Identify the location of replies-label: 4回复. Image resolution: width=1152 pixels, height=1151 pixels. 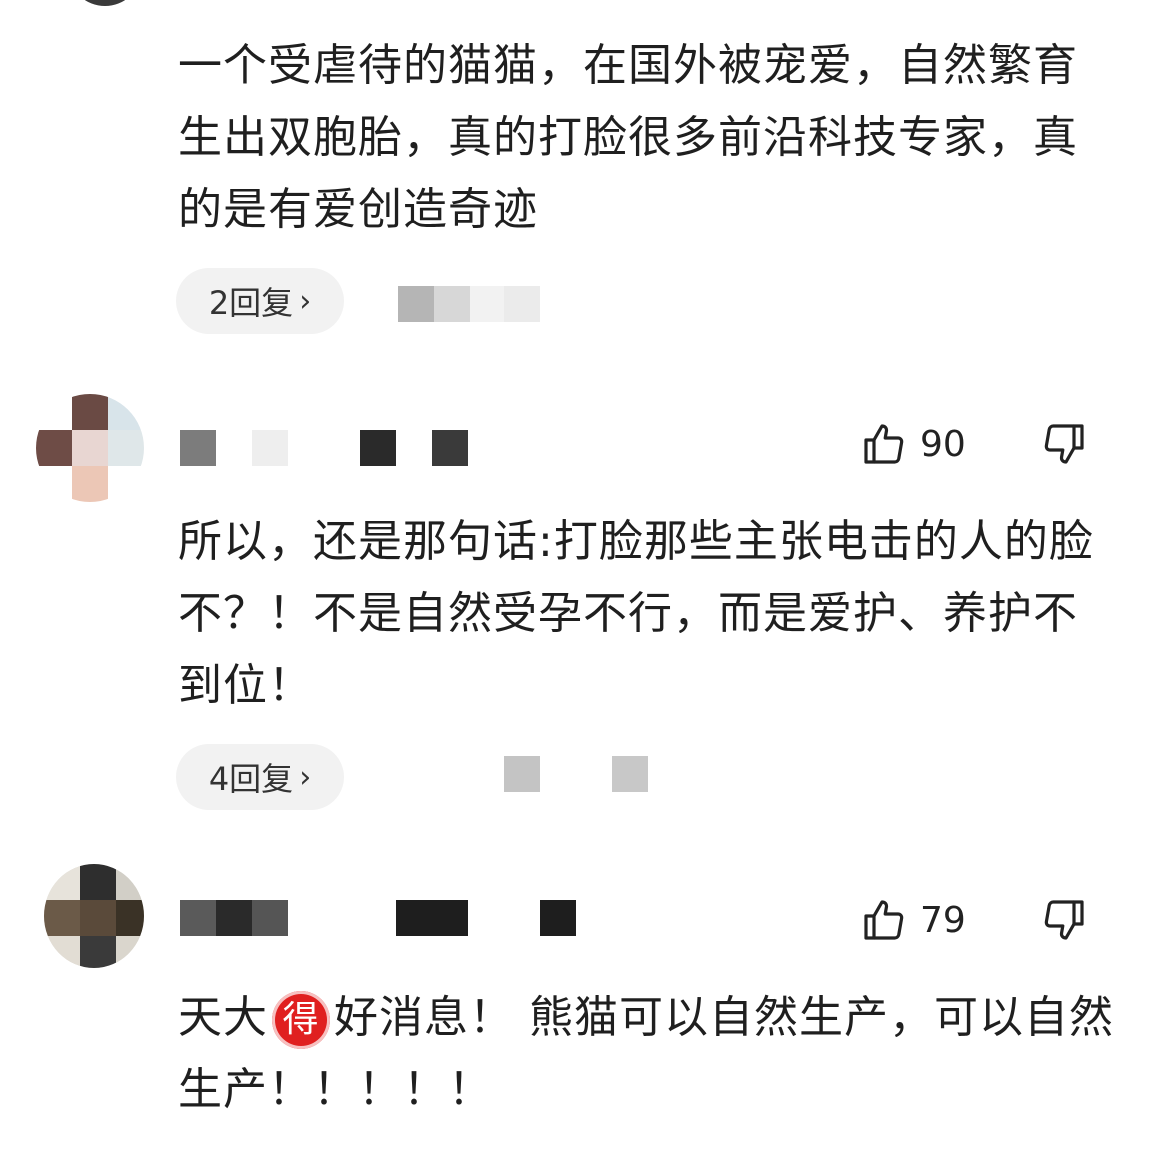
(251, 779).